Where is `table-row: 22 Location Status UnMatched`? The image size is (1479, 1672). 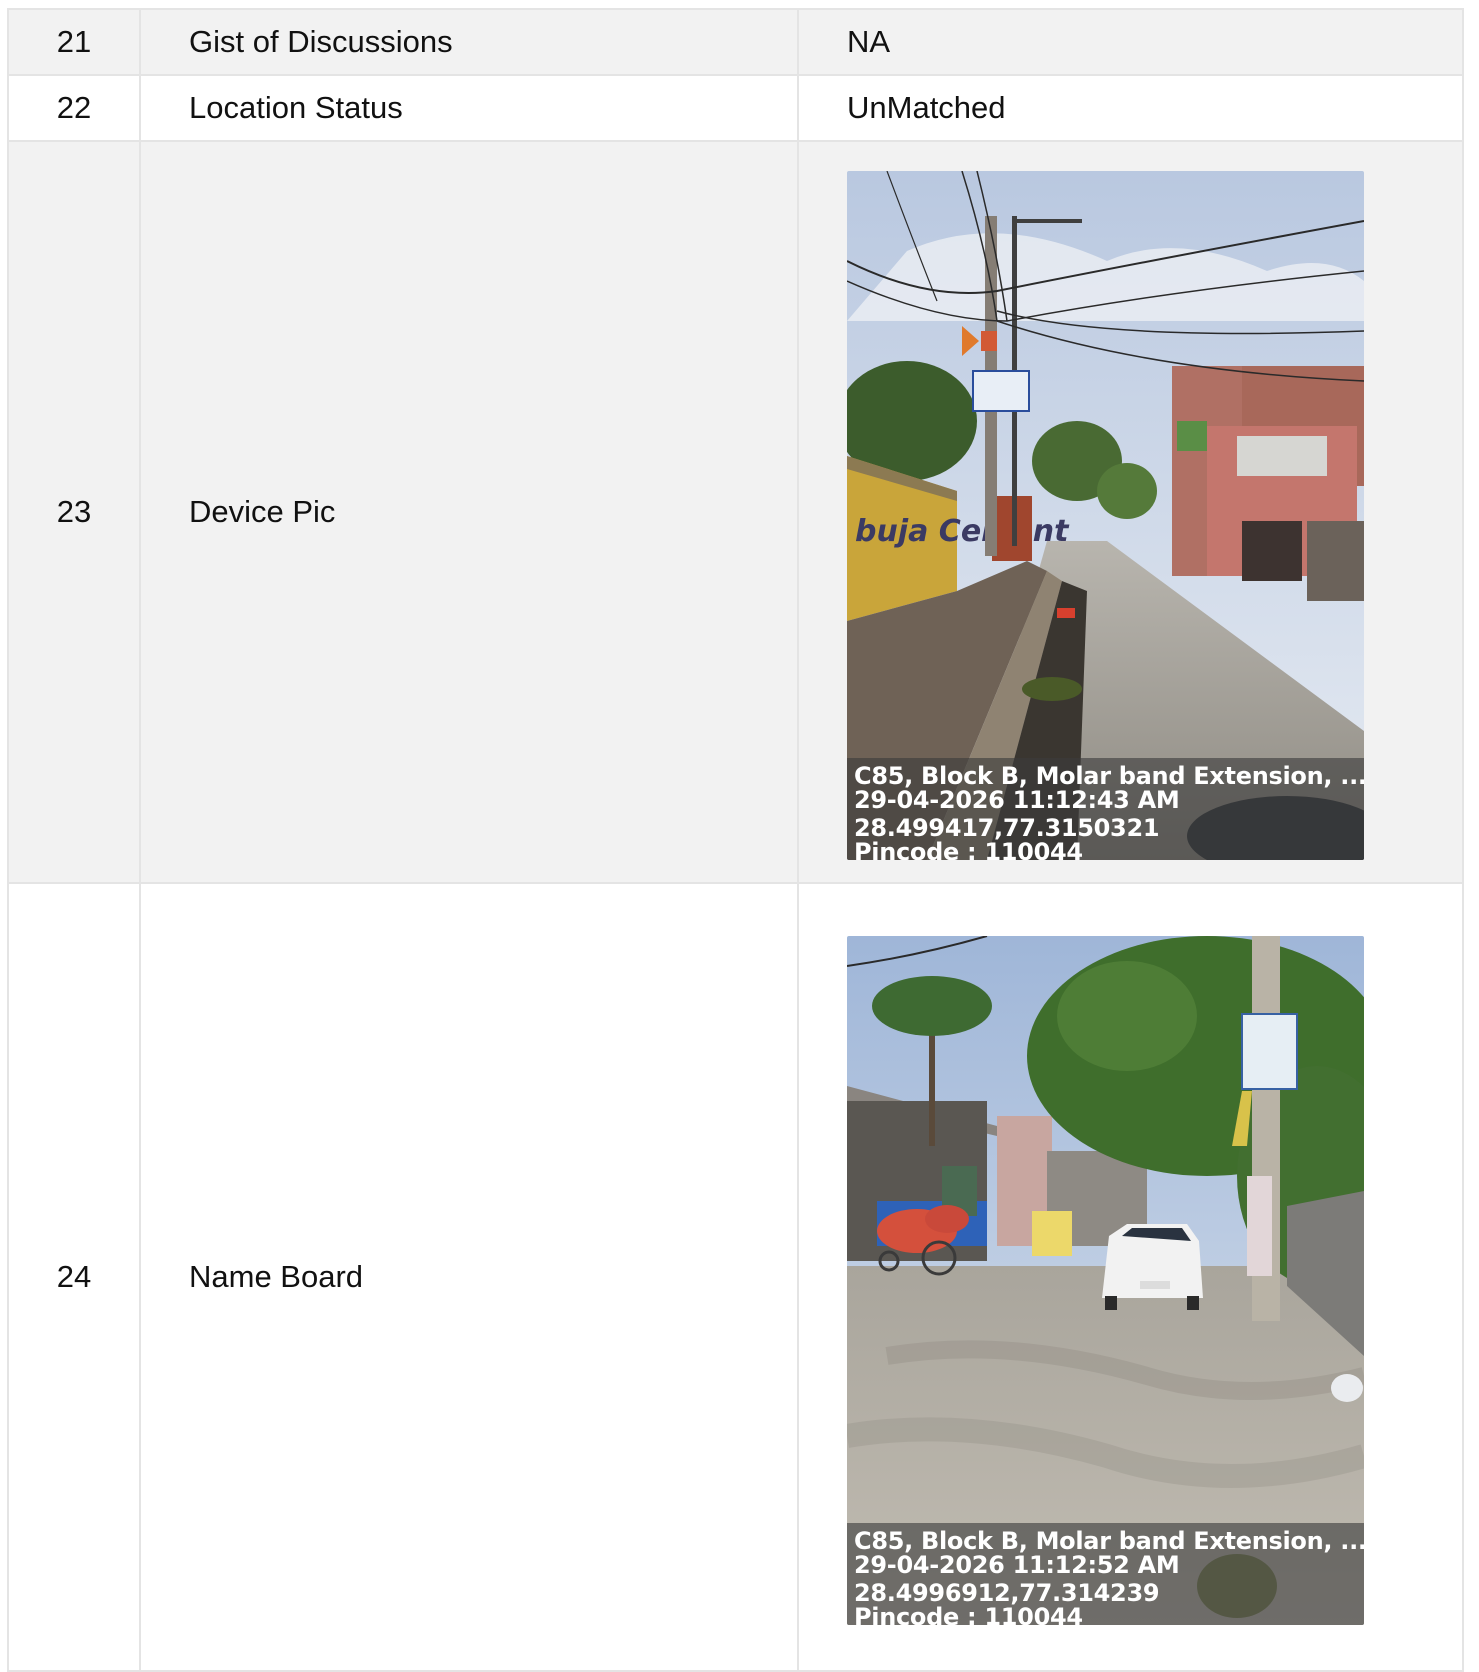 table-row: 22 Location Status UnMatched is located at coordinates (735, 108).